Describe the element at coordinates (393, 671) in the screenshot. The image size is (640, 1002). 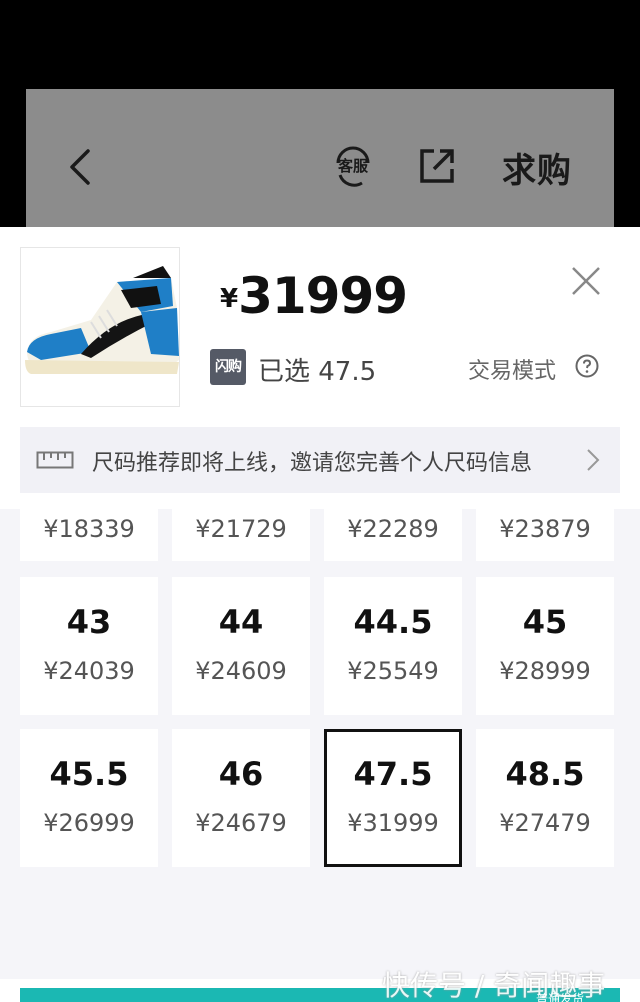
I see `size-price: ¥25549` at that location.